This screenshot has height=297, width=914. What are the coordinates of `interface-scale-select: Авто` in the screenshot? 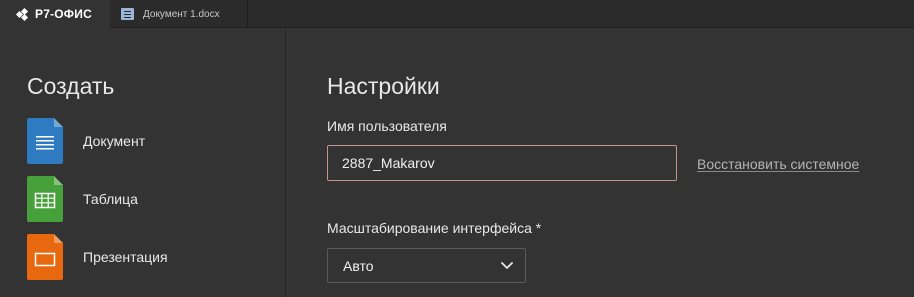 It's located at (426, 265).